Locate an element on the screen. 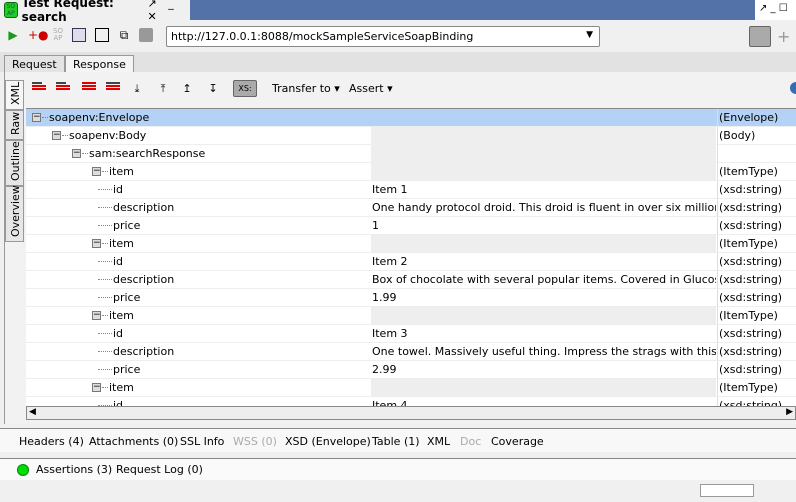 This screenshot has height=502, width=796. format-indent-icon is located at coordinates (63, 88).